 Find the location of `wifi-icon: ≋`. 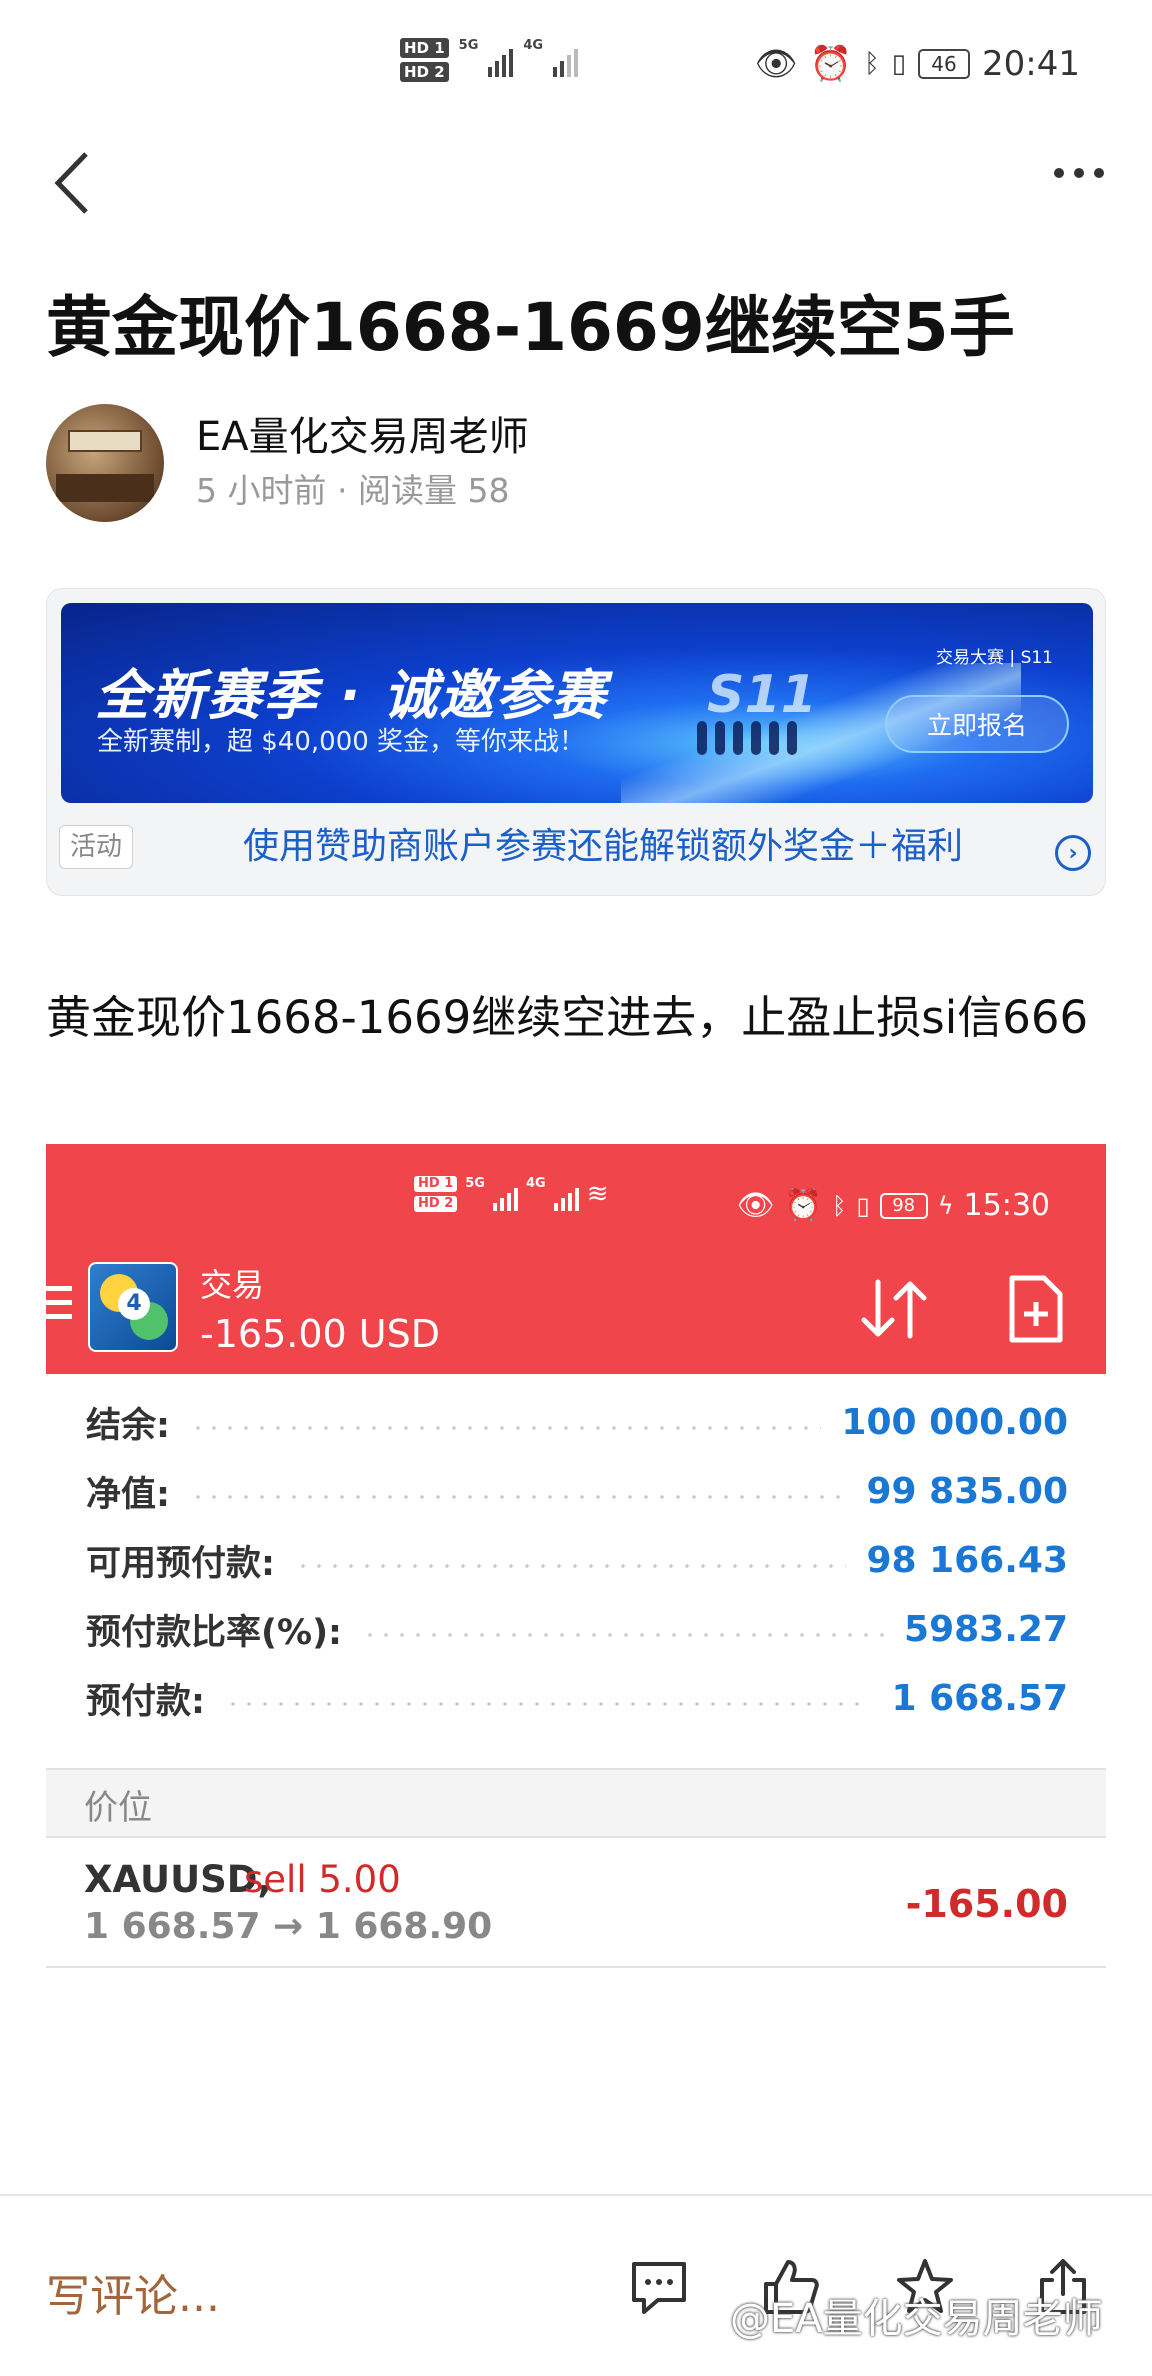

wifi-icon: ≋ is located at coordinates (597, 1194).